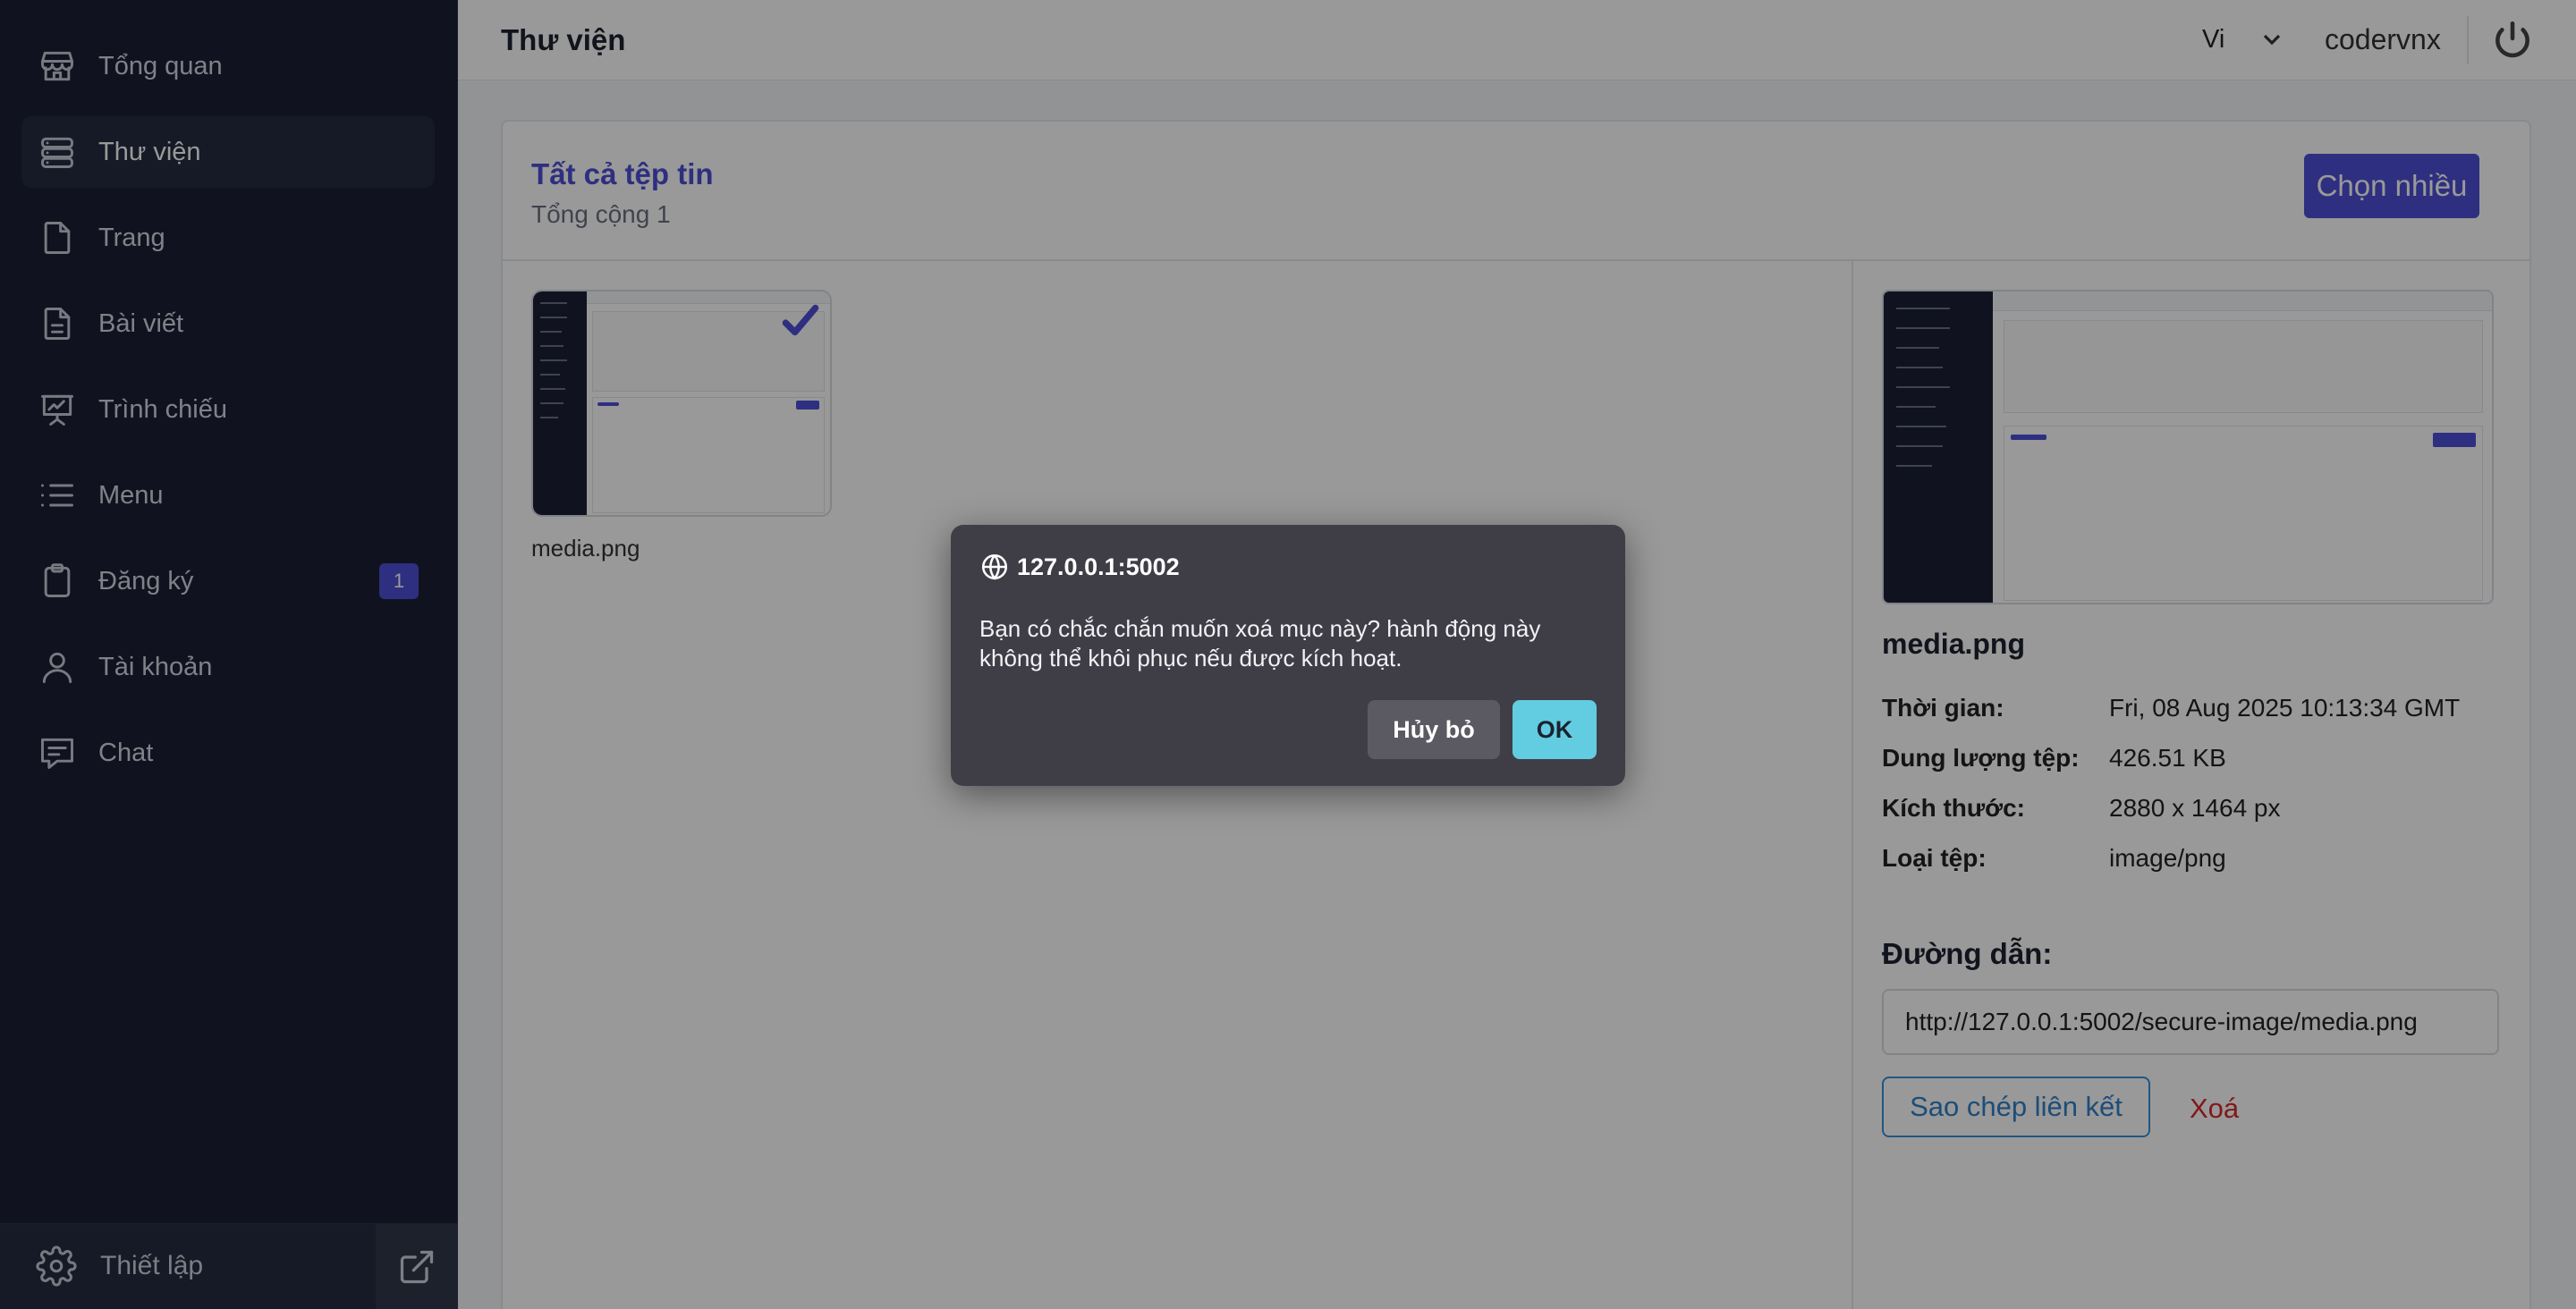 The height and width of the screenshot is (1309, 2576). I want to click on dialog-origin: 127.0.0.1:5002, so click(1079, 567).